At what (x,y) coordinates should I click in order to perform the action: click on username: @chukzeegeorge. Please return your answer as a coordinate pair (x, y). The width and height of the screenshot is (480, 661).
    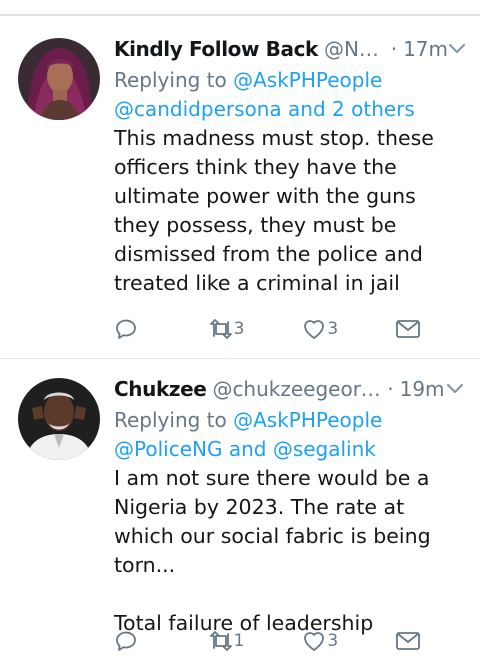
    Looking at the image, I should click on (296, 389).